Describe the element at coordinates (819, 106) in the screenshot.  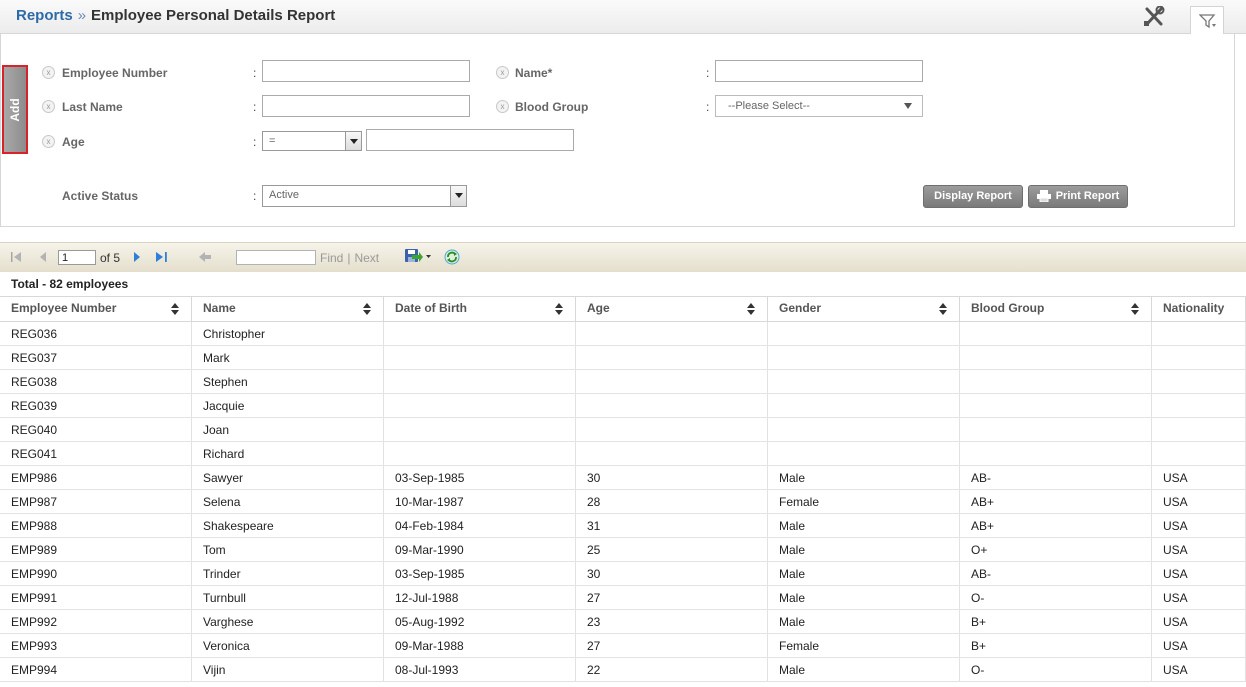
I see `blood-group-select: --Please Select--` at that location.